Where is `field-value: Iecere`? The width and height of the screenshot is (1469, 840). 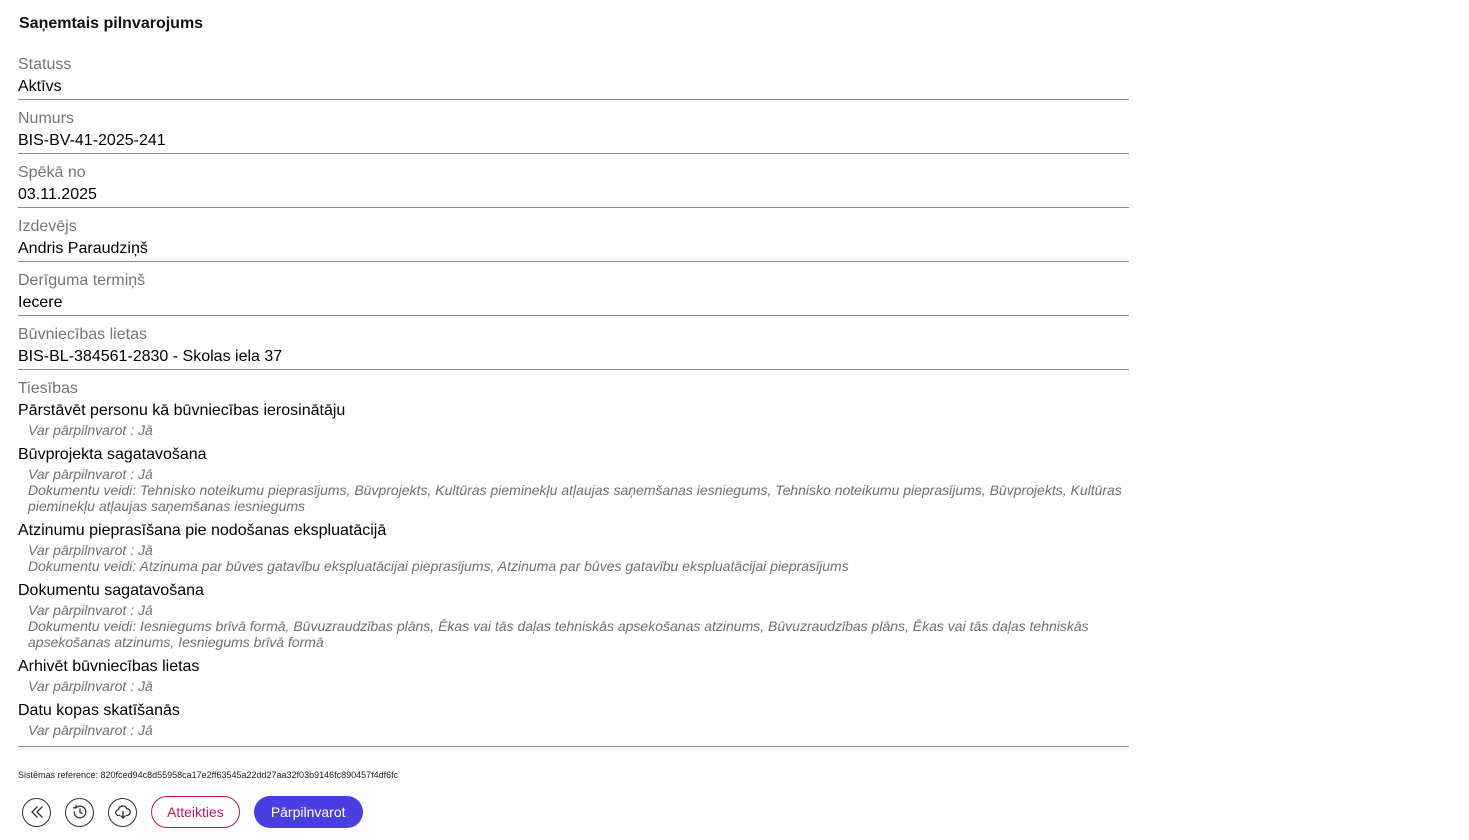
field-value: Iecere is located at coordinates (40, 302).